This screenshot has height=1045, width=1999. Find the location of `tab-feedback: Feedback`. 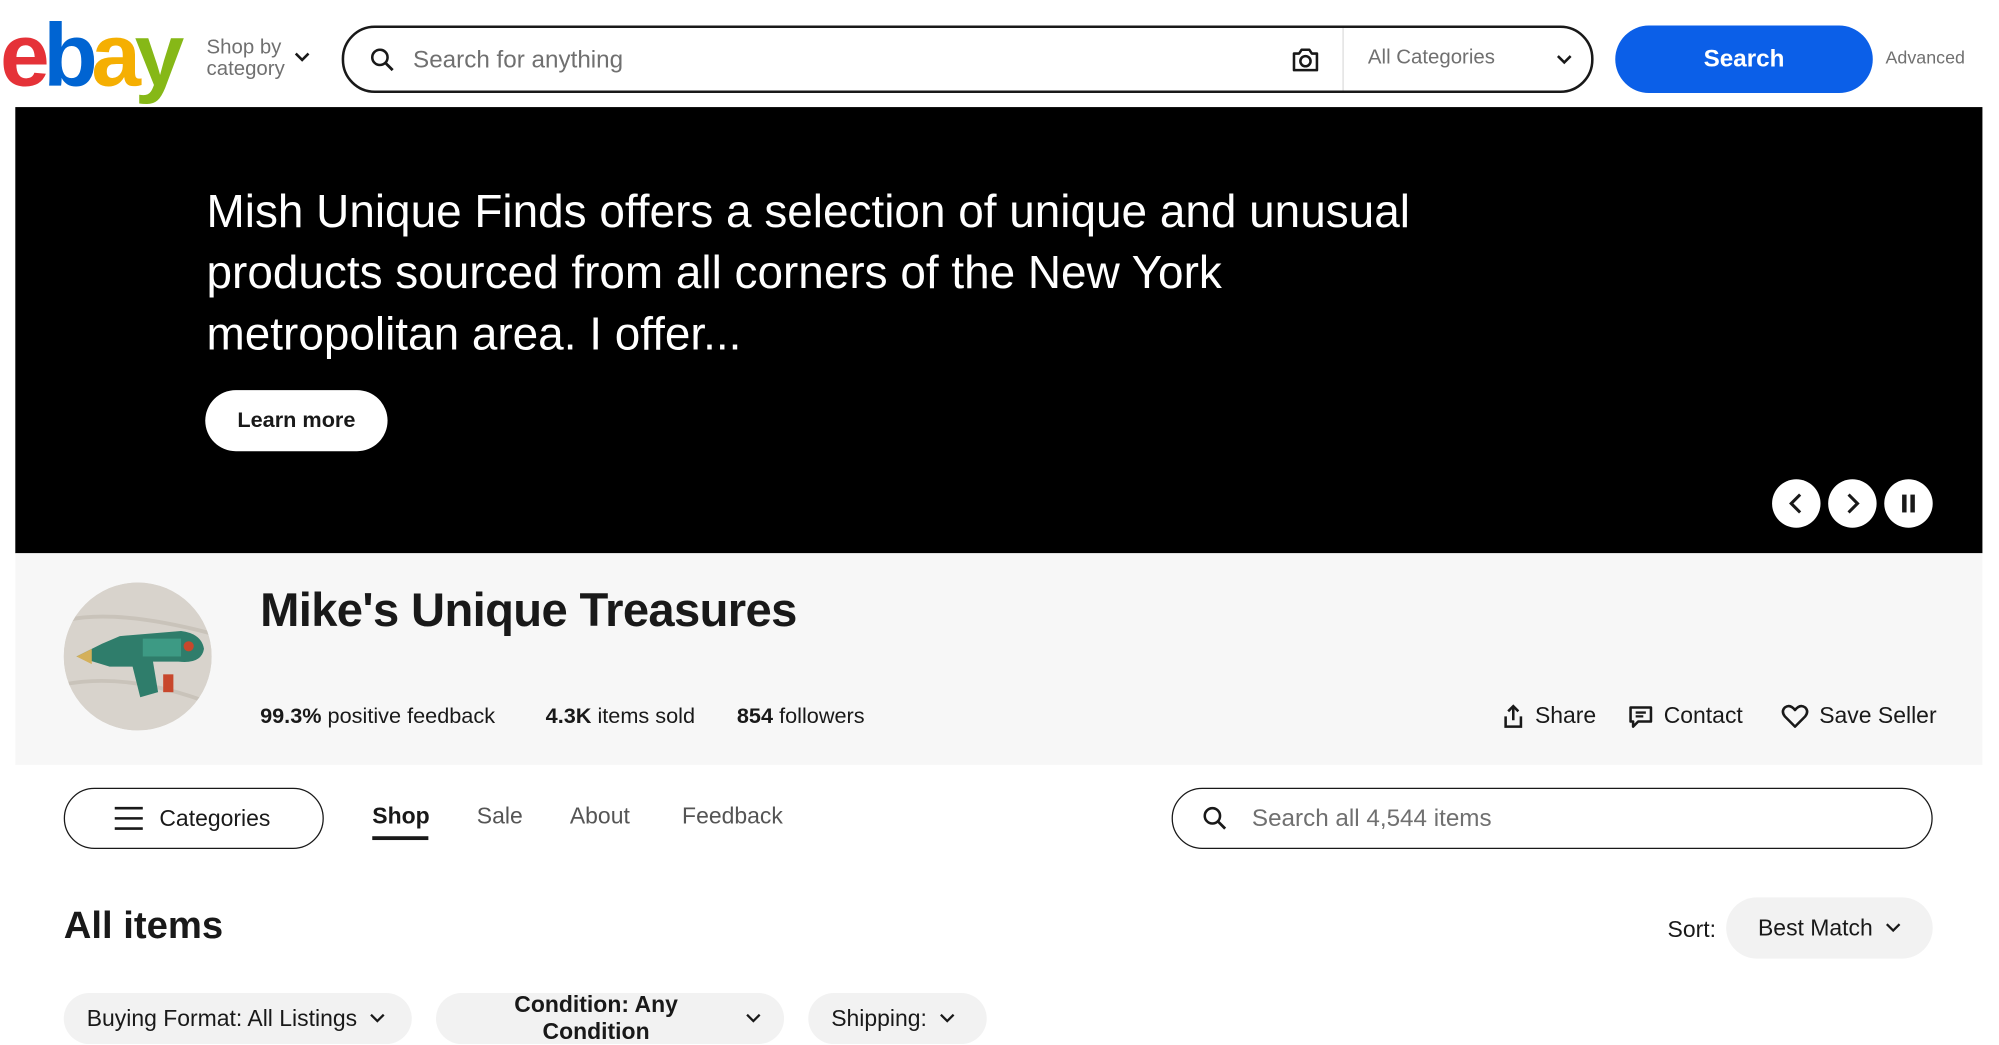

tab-feedback: Feedback is located at coordinates (732, 816).